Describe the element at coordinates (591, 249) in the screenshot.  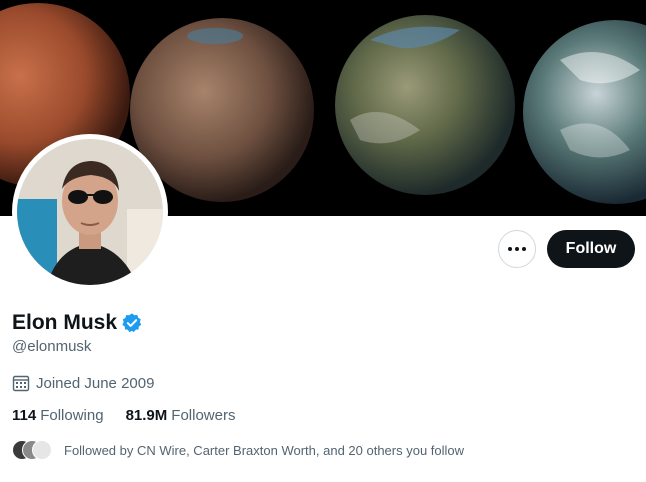
I see `follow-button: Follow` at that location.